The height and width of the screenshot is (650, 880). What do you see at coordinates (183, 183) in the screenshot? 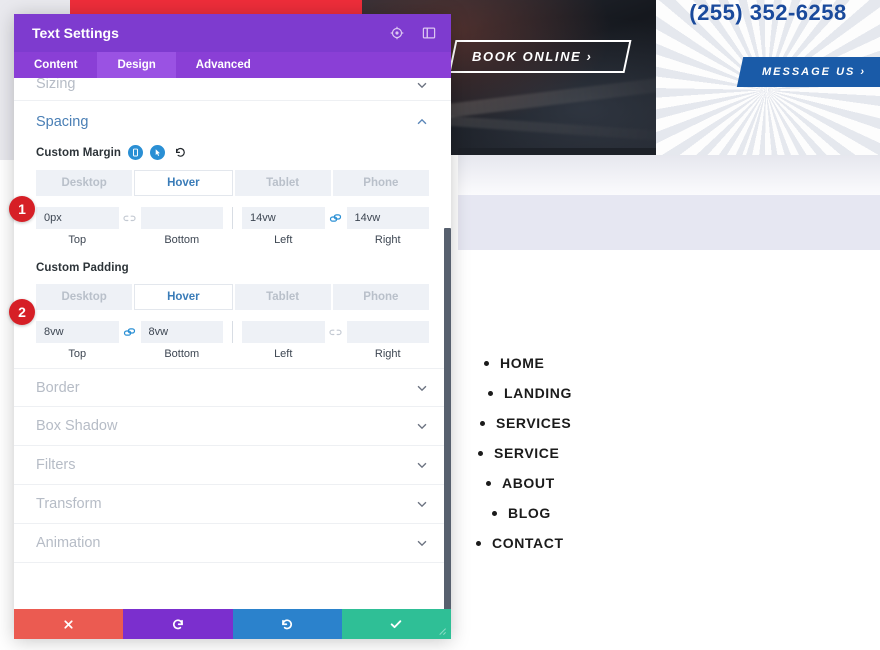
I see `margin-tab-hover: Hover` at bounding box center [183, 183].